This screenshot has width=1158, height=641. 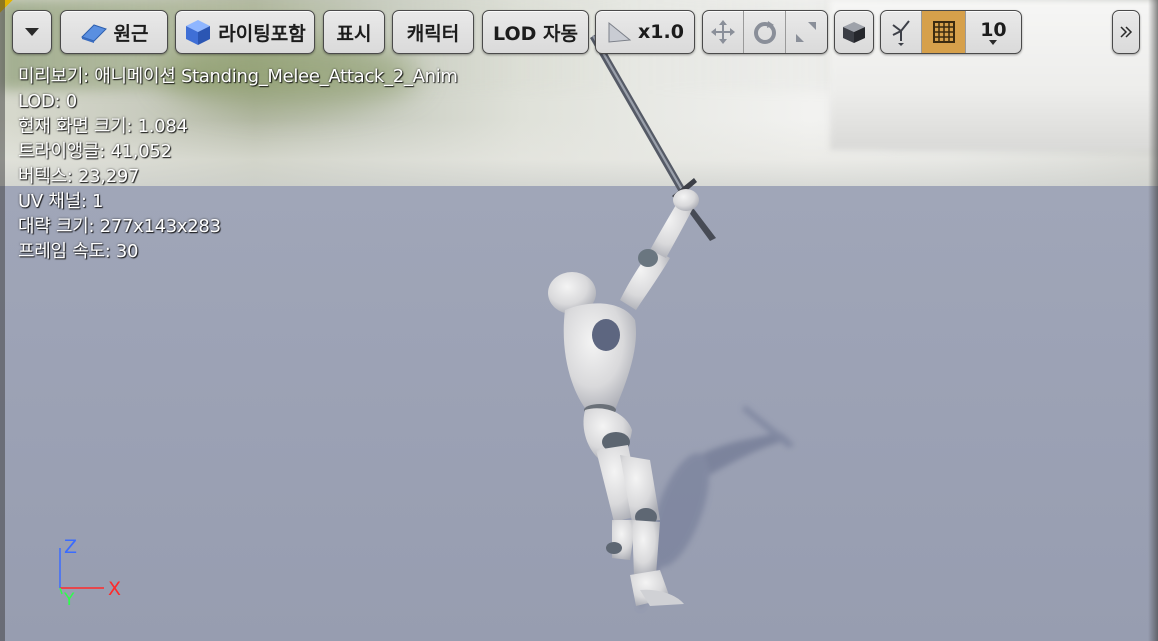 I want to click on lod-button: LOD 자동, so click(x=535, y=32).